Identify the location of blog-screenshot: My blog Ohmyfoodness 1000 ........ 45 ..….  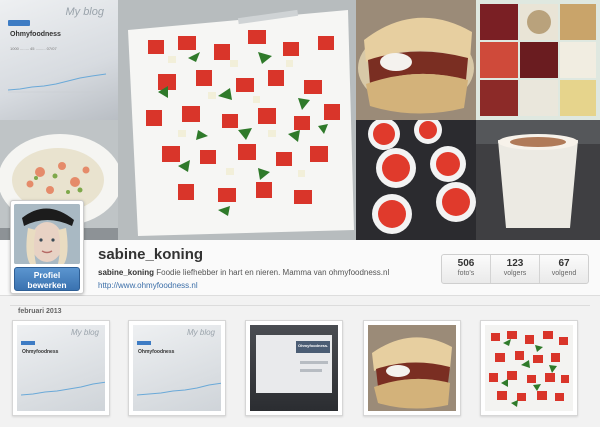
(59, 60).